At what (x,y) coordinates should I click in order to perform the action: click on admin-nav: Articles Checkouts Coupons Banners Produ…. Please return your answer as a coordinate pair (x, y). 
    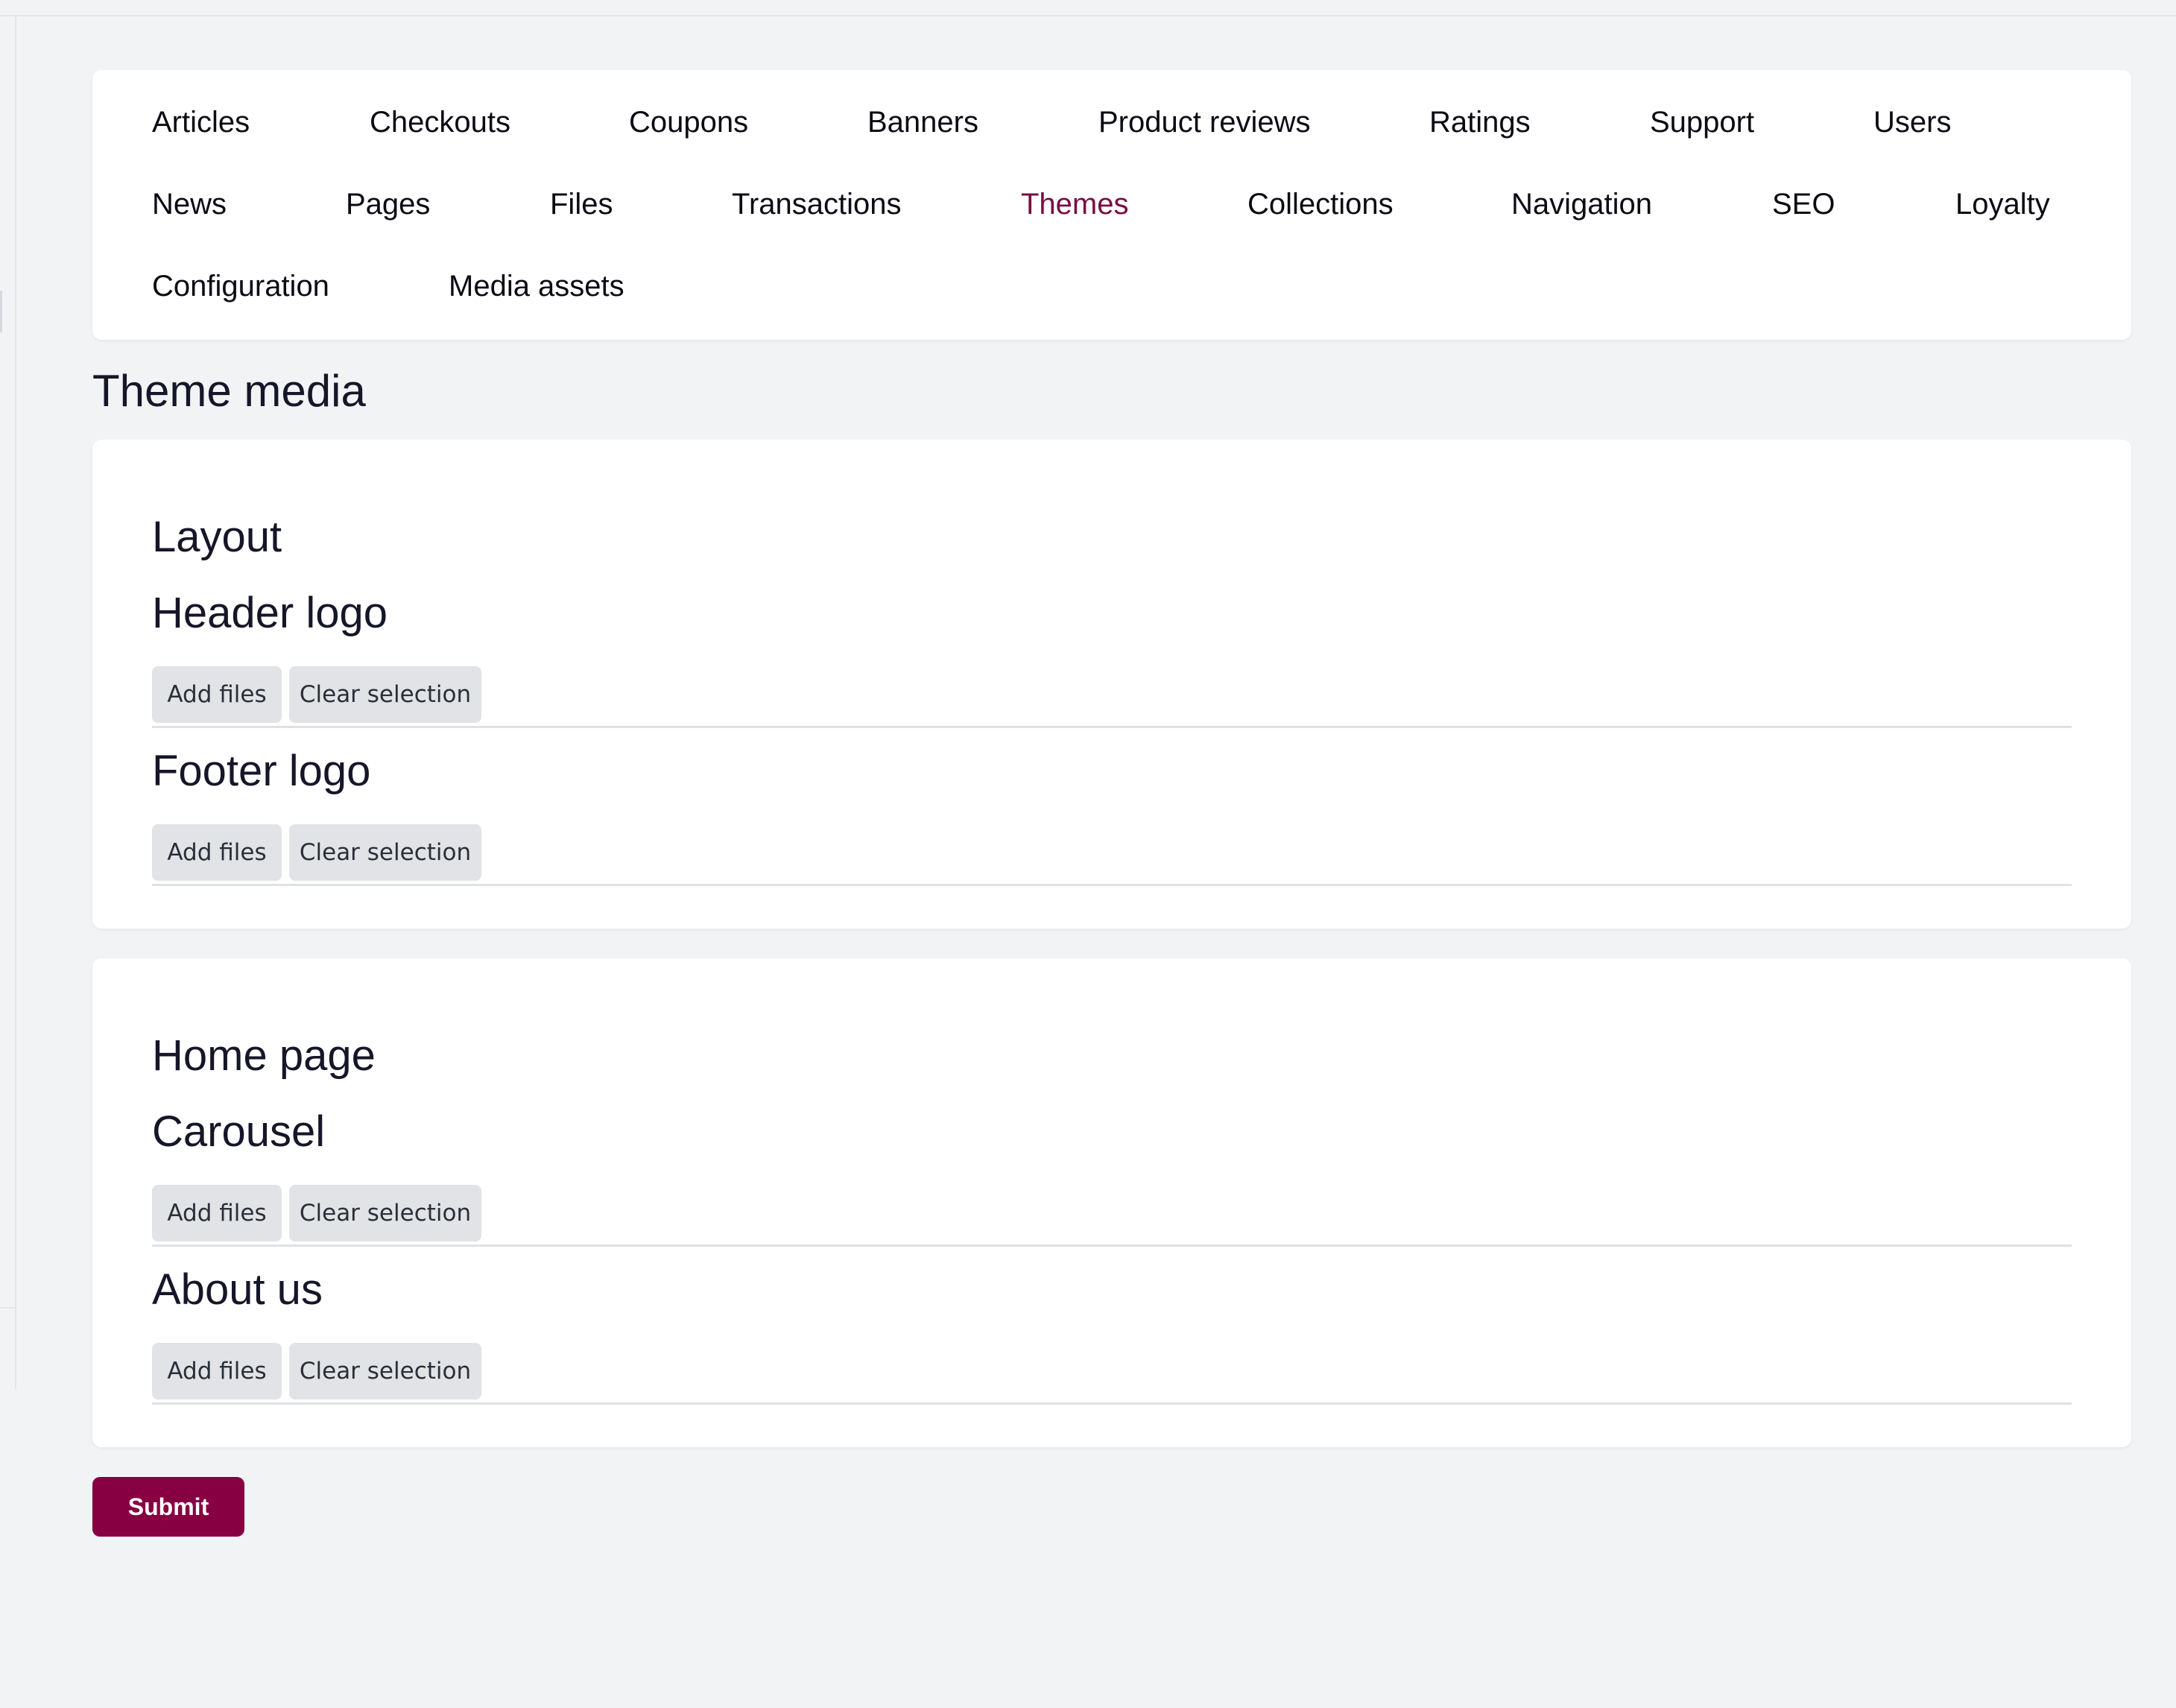
    Looking at the image, I should click on (1111, 205).